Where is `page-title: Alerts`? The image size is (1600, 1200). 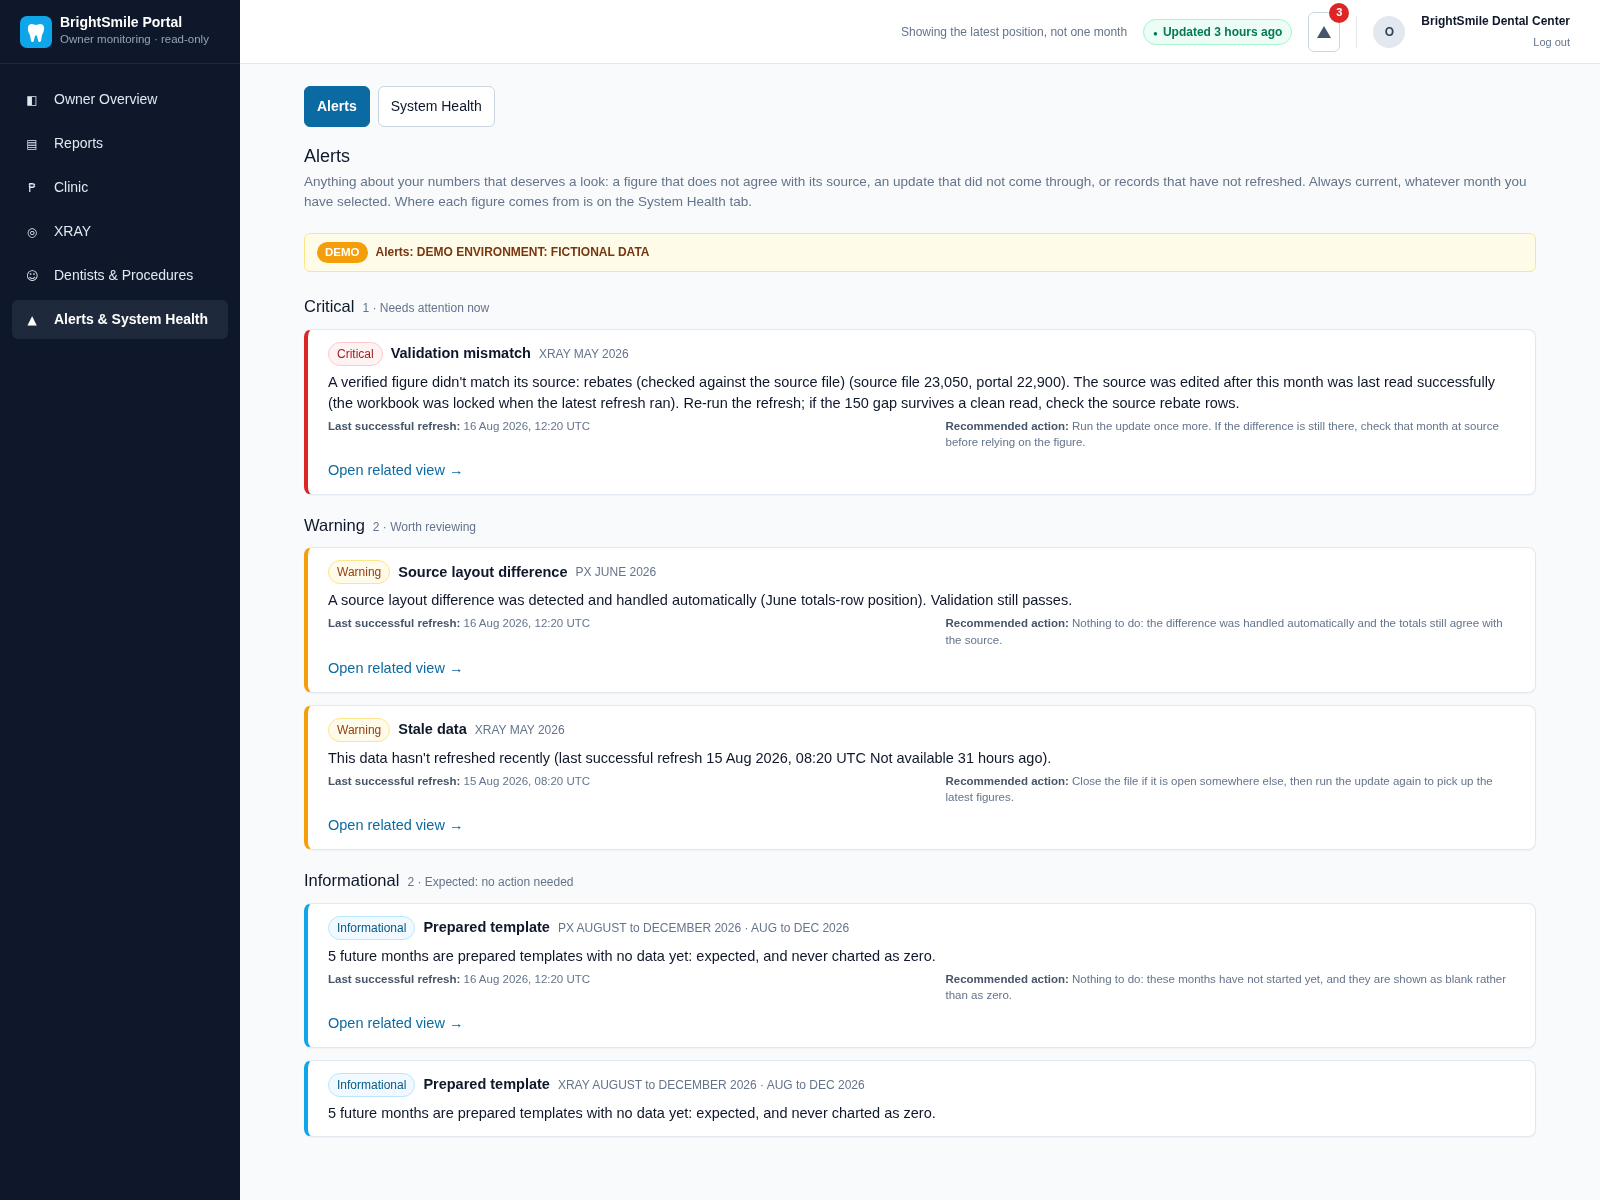
page-title: Alerts is located at coordinates (327, 156).